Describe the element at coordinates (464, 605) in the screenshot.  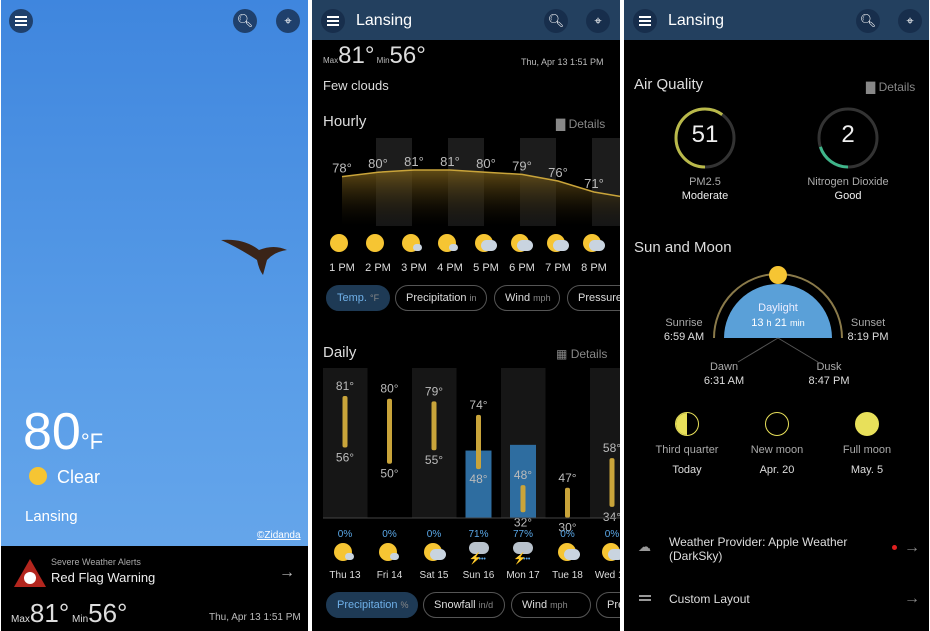
I see `tab-snowfall: Snowfall in/d` at that location.